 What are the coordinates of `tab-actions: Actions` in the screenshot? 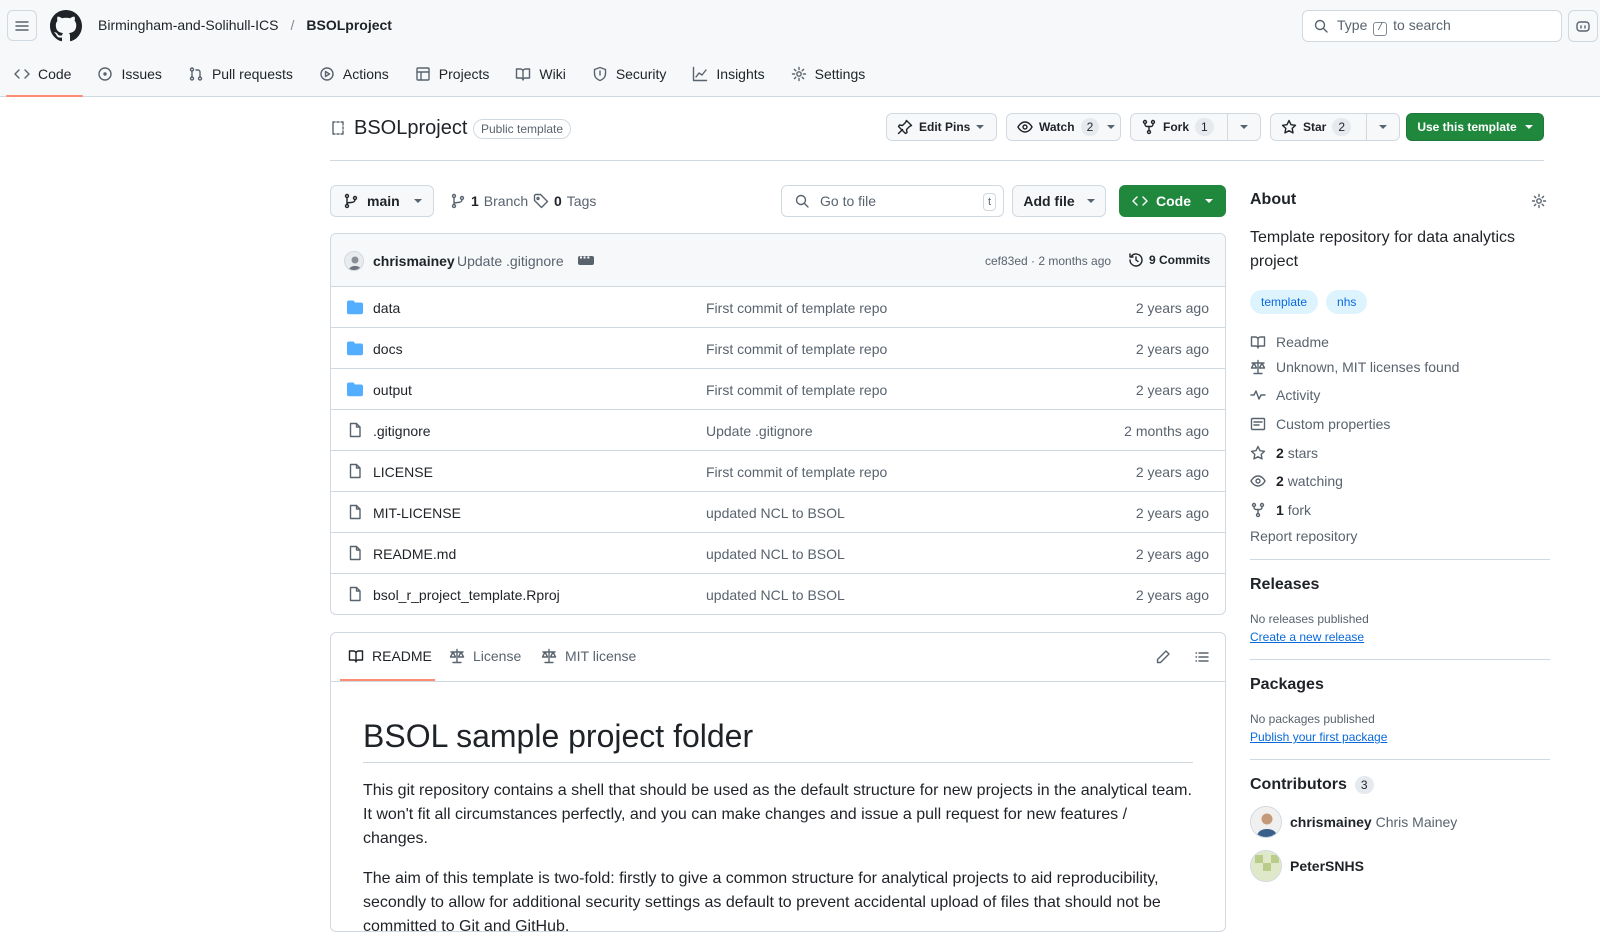 It's located at (356, 74).